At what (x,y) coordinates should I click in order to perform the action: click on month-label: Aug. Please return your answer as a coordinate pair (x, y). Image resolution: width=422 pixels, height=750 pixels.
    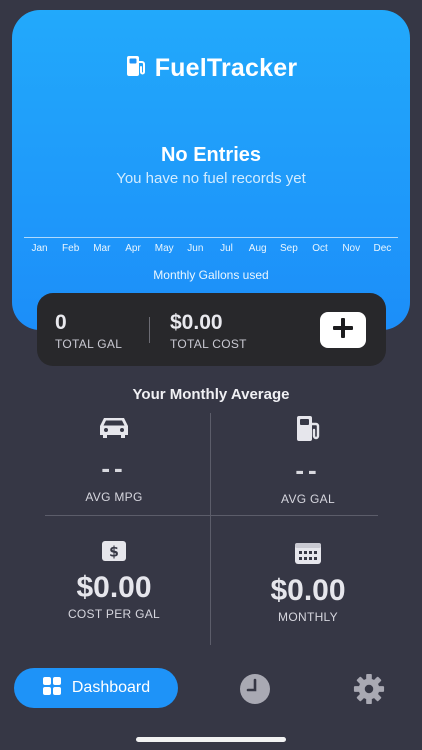
    Looking at the image, I should click on (257, 248).